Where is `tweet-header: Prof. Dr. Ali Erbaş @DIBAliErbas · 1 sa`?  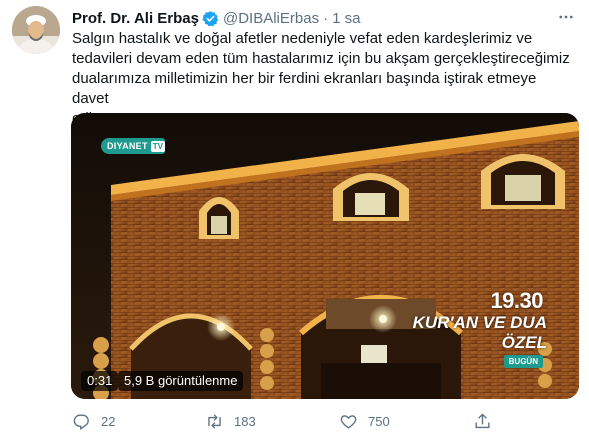
tweet-header: Prof. Dr. Ali Erbaş @DIBAliErbas · 1 sa is located at coordinates (216, 18).